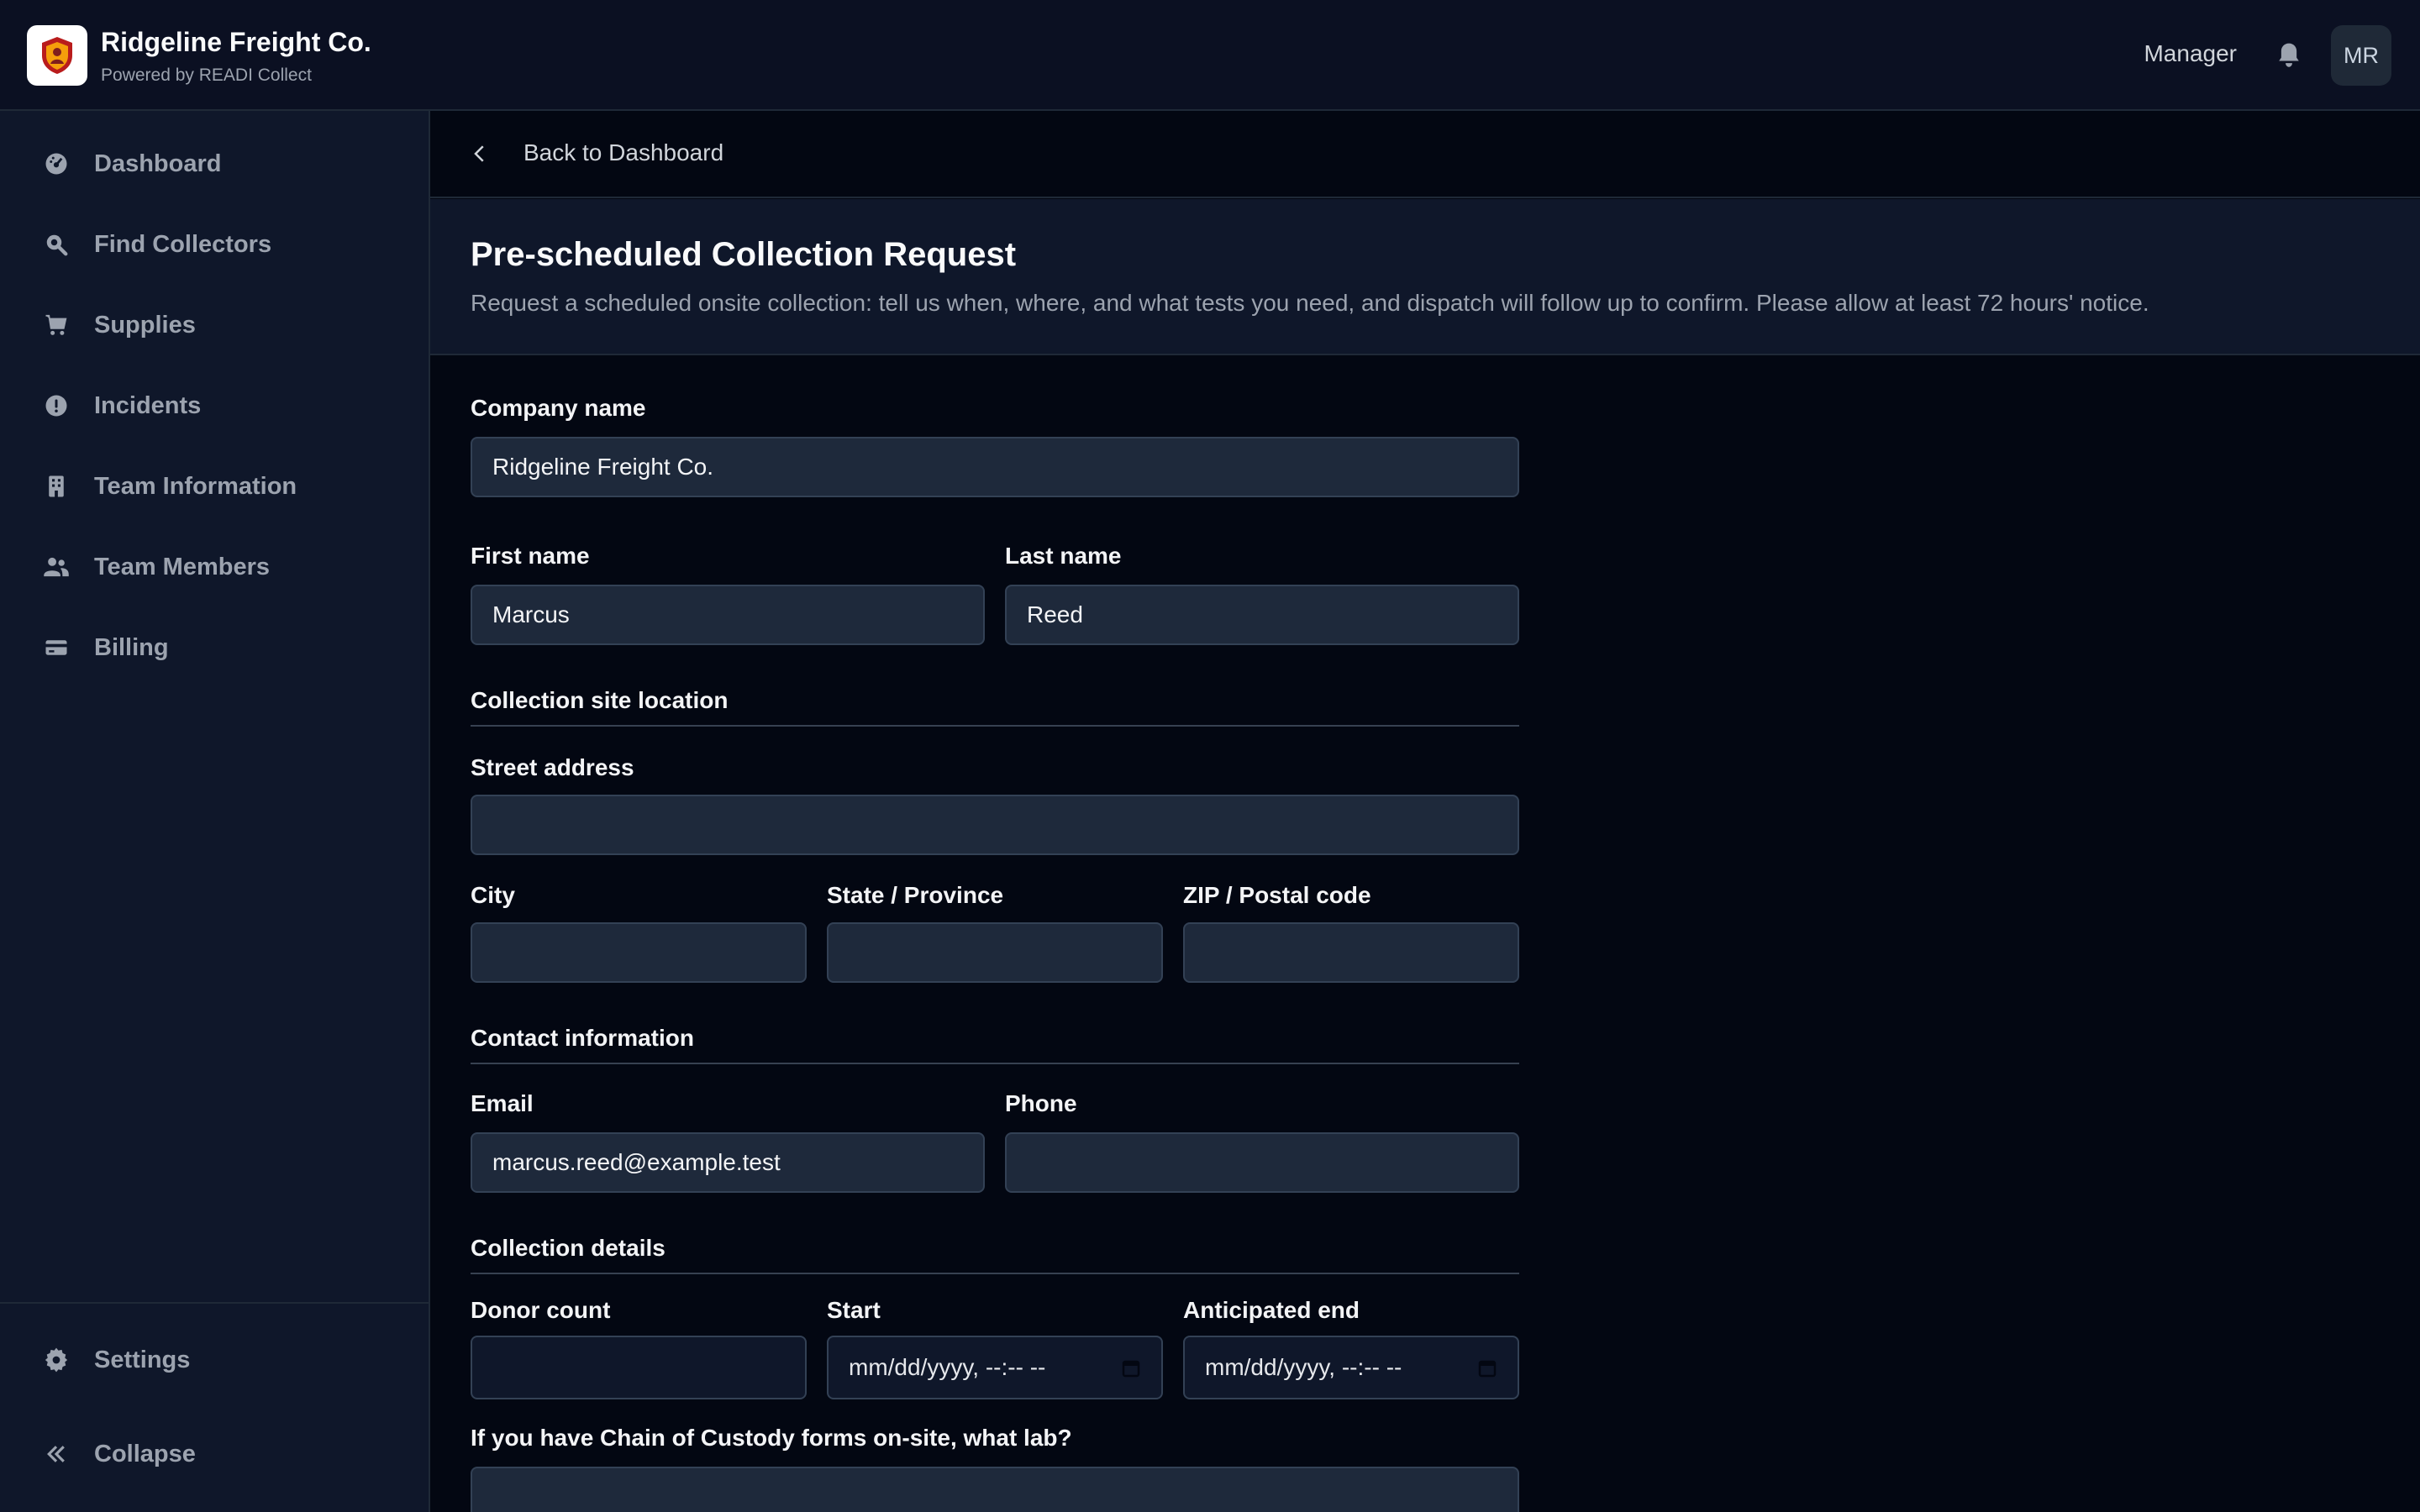 The width and height of the screenshot is (2420, 1512). I want to click on start-datetime-placeholder: mm/dd/yyyy, --:-- --, so click(947, 1367).